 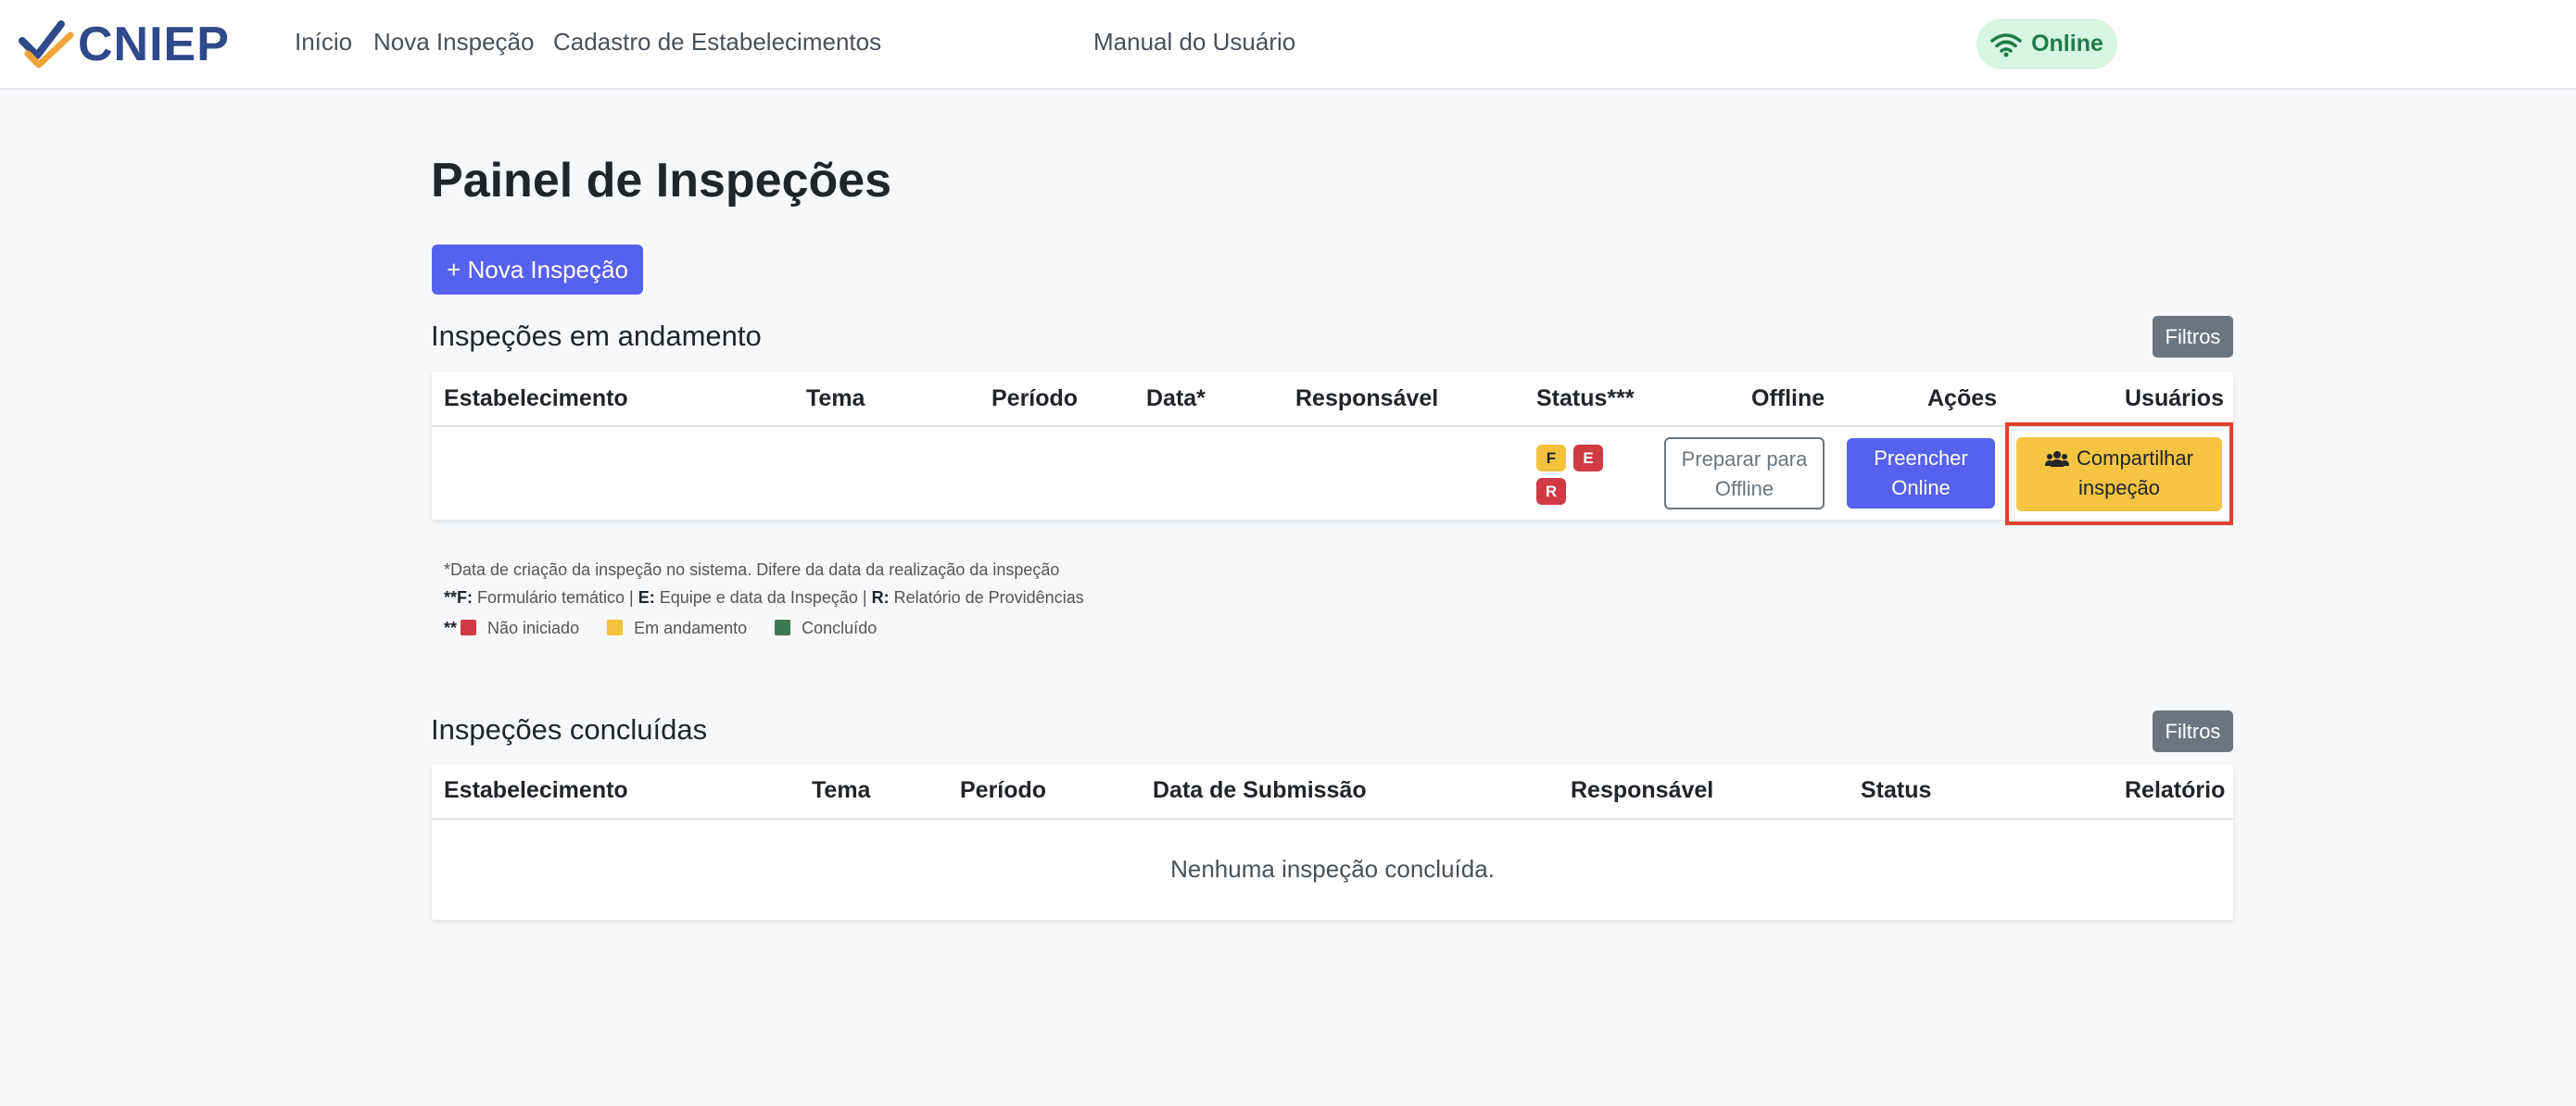 What do you see at coordinates (717, 43) in the screenshot?
I see `nav-link-cadastro: Cadastro de Estabelecimentos` at bounding box center [717, 43].